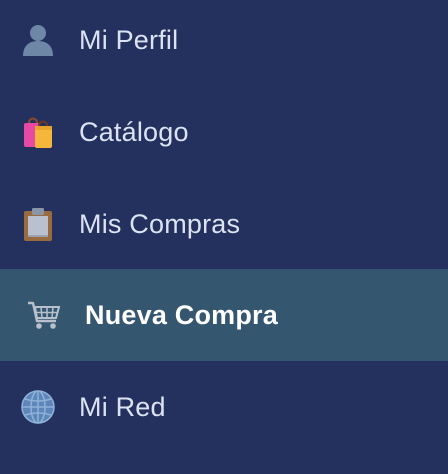 This screenshot has height=474, width=448. I want to click on shopping-bags-icon, so click(38, 132).